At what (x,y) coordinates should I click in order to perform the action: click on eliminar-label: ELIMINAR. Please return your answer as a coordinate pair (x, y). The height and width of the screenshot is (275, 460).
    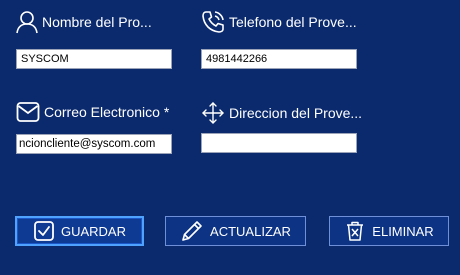
    Looking at the image, I should click on (403, 231).